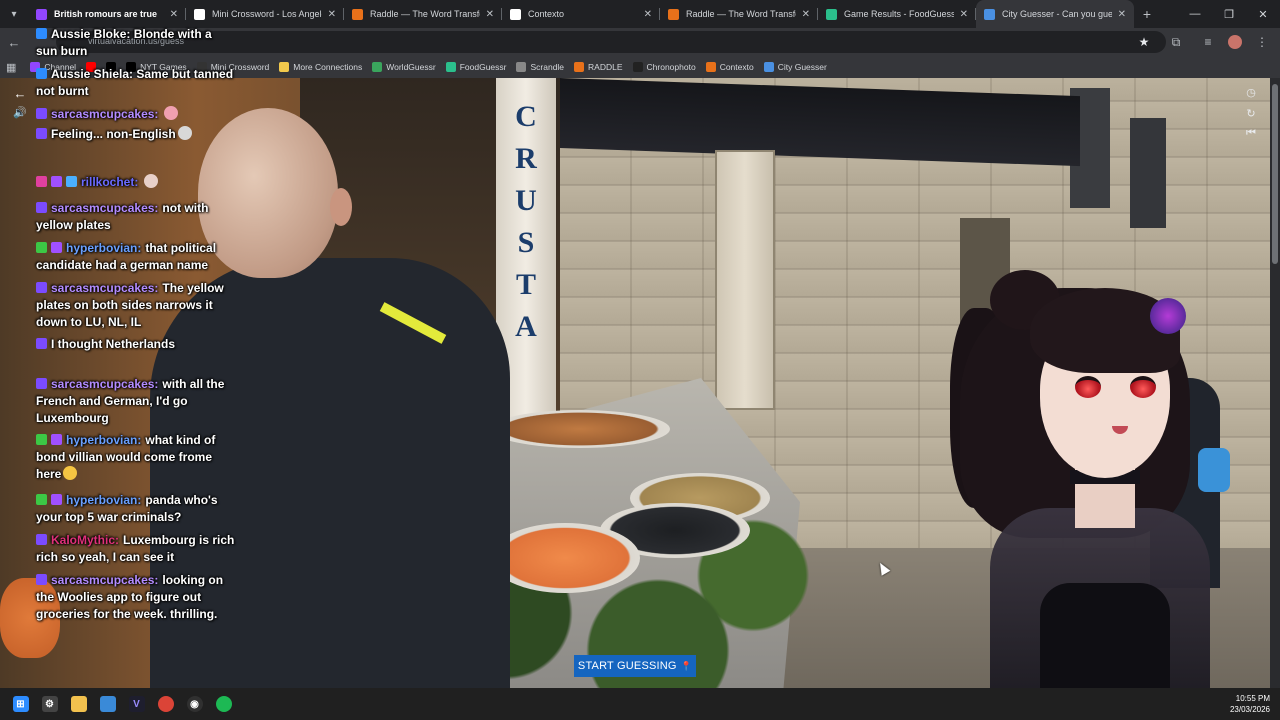  I want to click on map-pin-icon: 📍, so click(686, 665).